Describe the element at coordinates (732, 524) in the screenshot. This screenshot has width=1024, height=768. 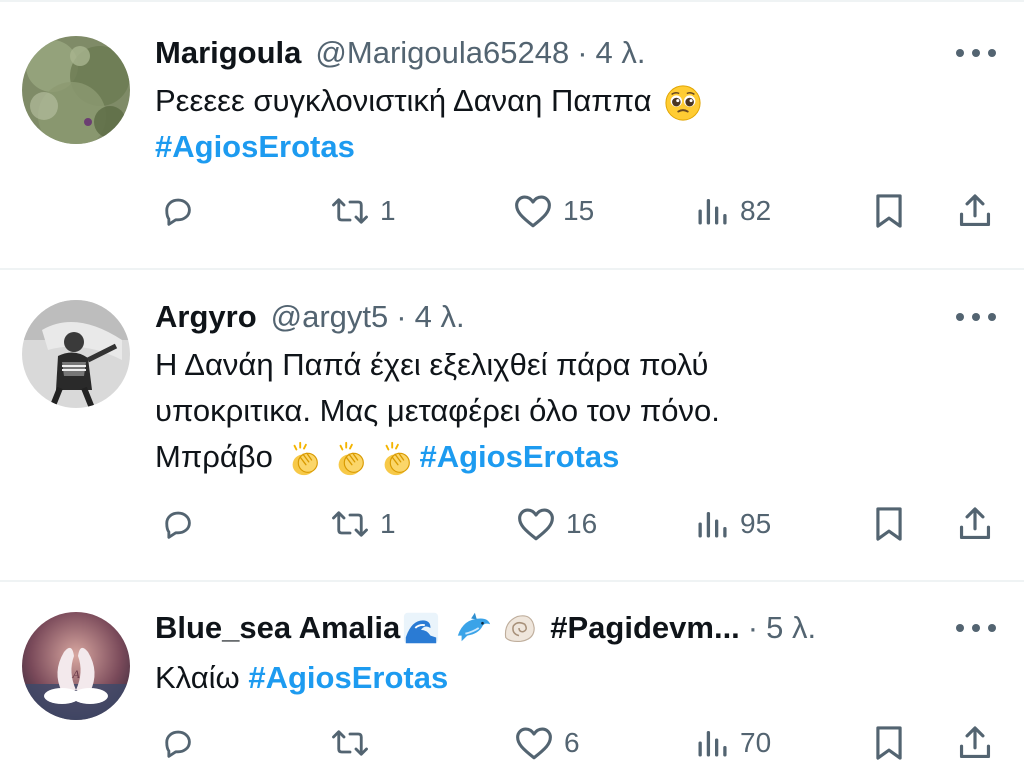
I see `views-button: 95` at that location.